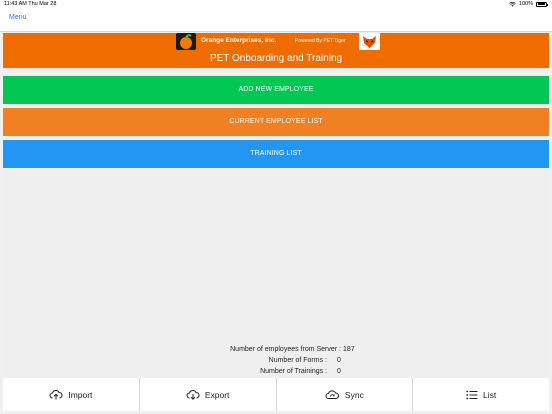  I want to click on battery-icon, so click(542, 4).